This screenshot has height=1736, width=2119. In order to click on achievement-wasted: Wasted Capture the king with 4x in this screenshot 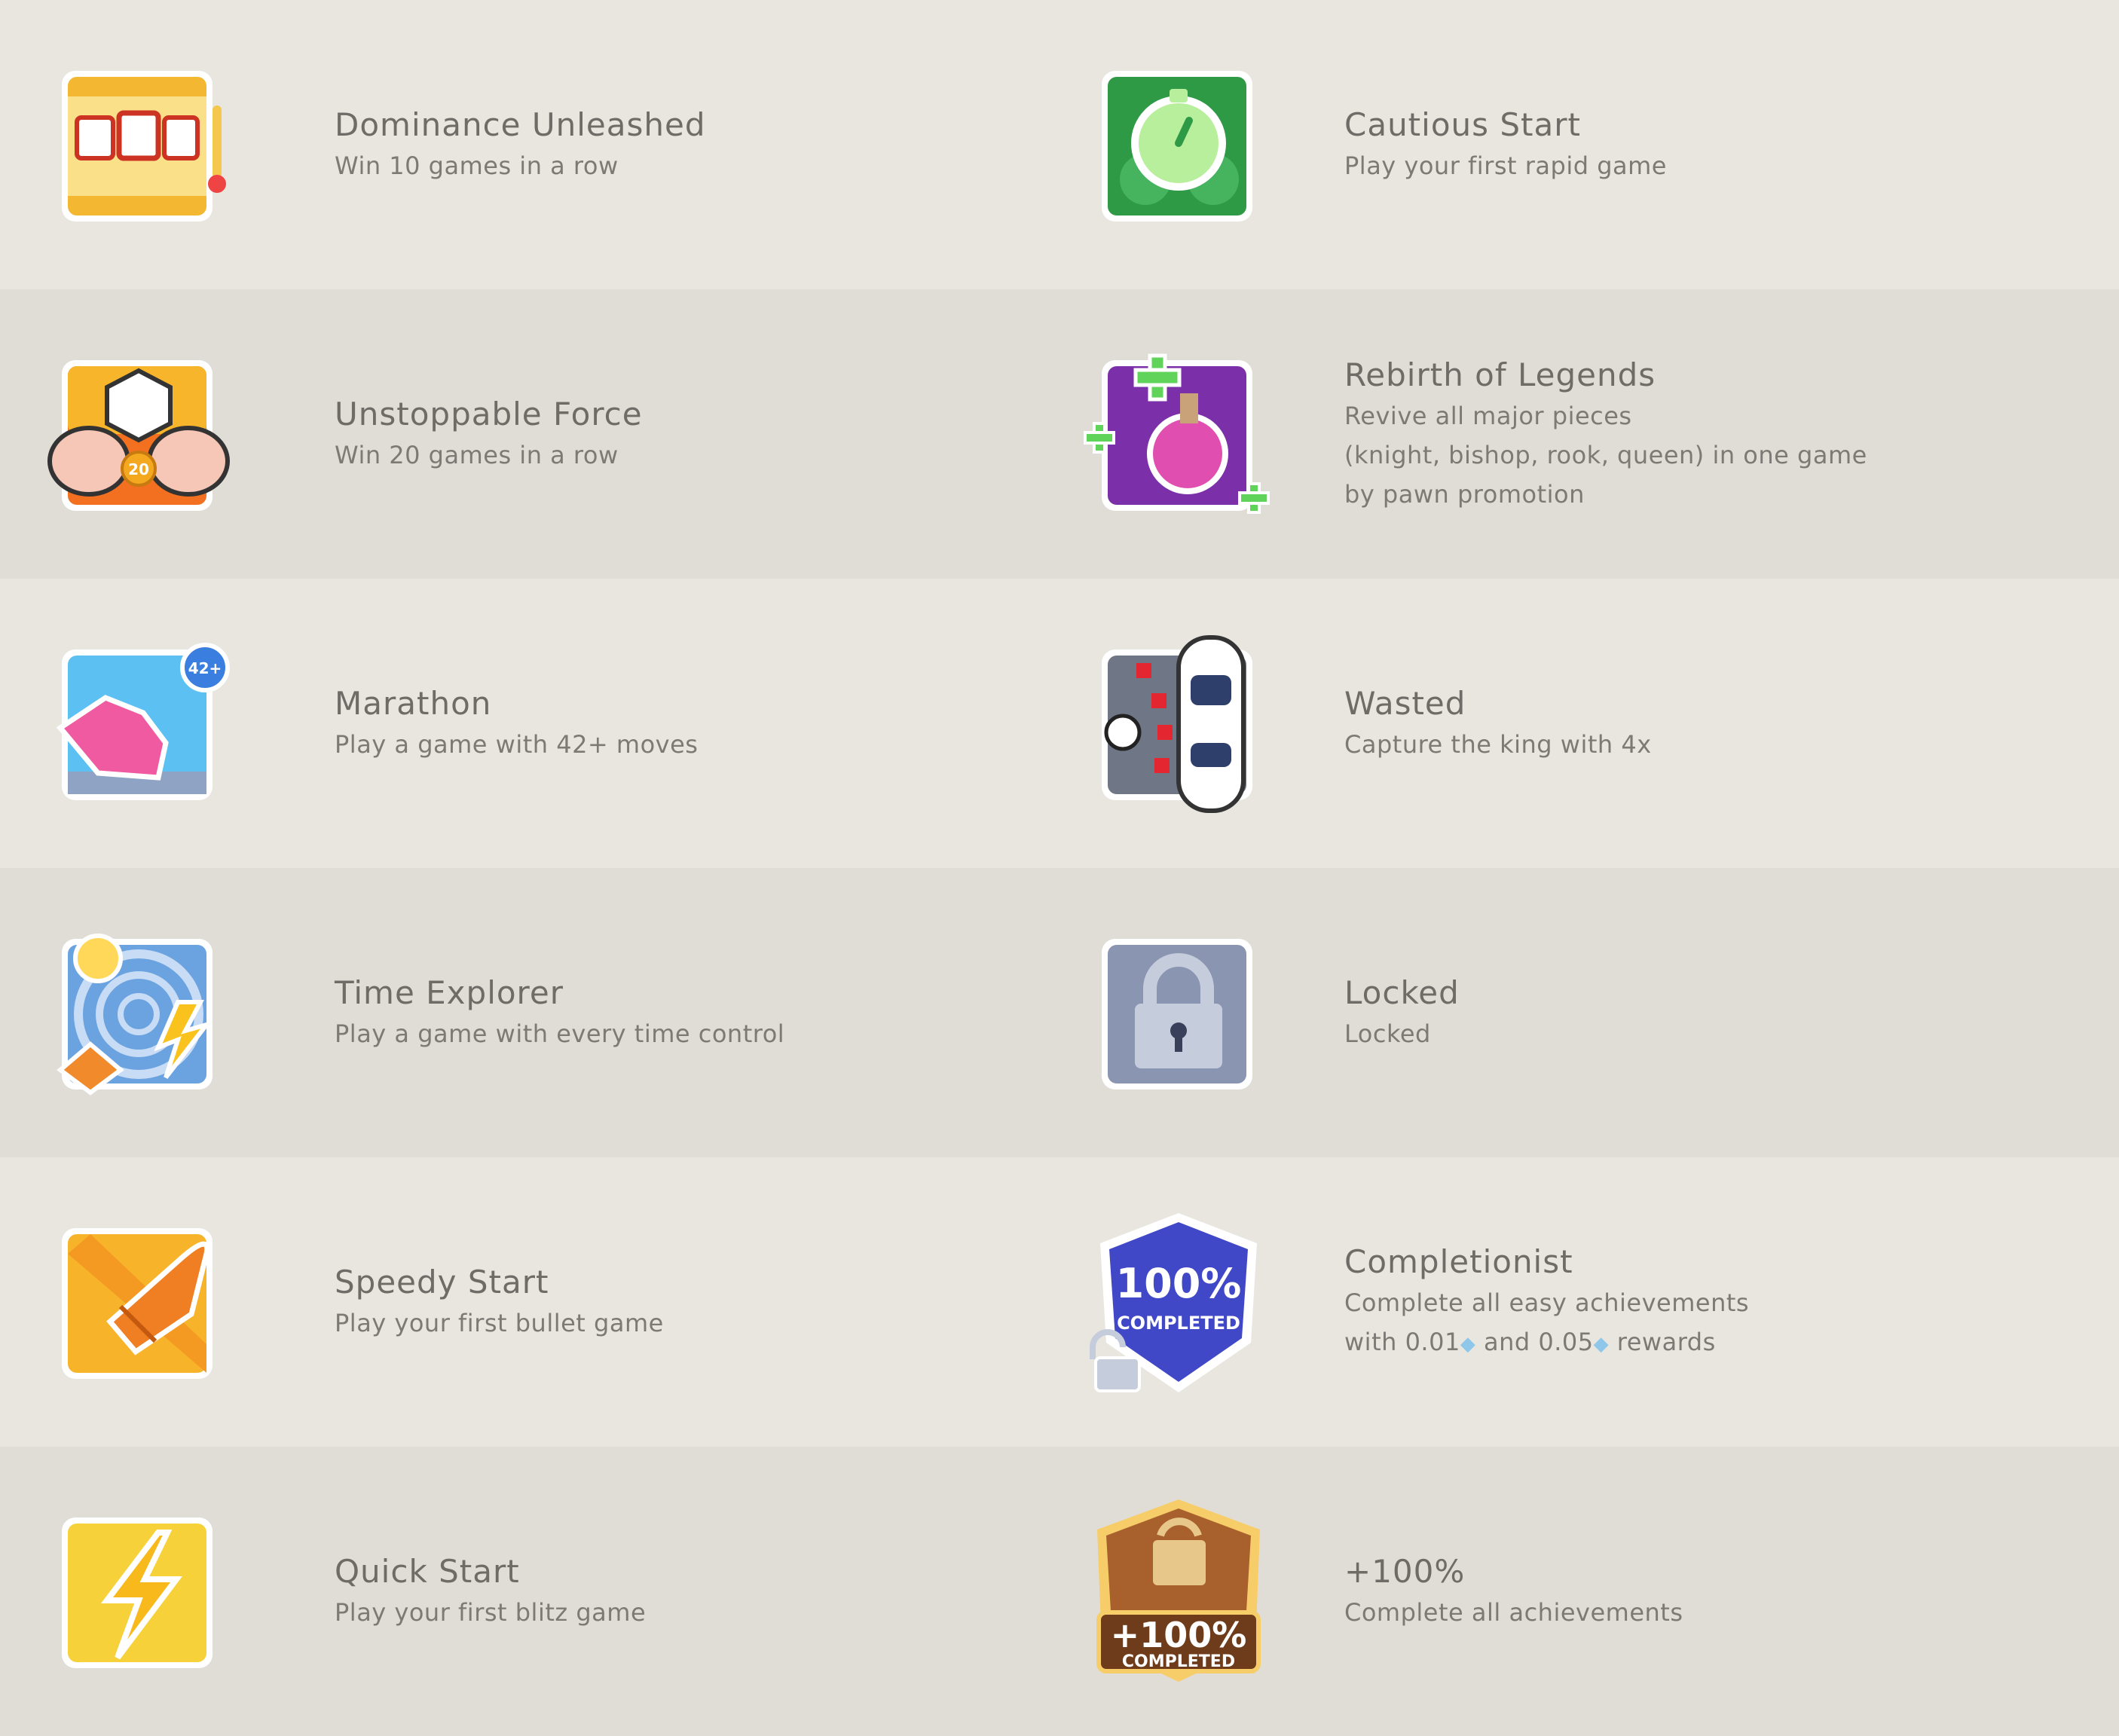, I will do `click(825, 723)`.